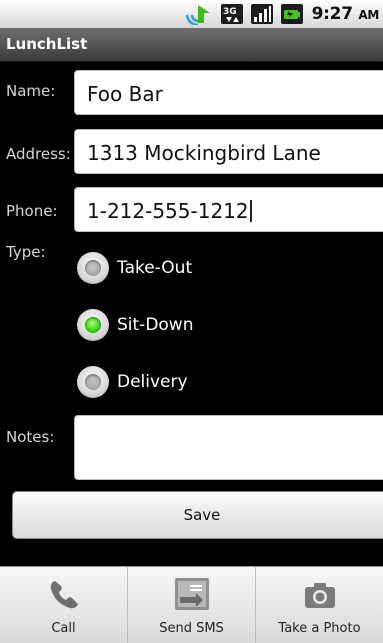 This screenshot has height=643, width=383. I want to click on menu-item-call: Call, so click(64, 605).